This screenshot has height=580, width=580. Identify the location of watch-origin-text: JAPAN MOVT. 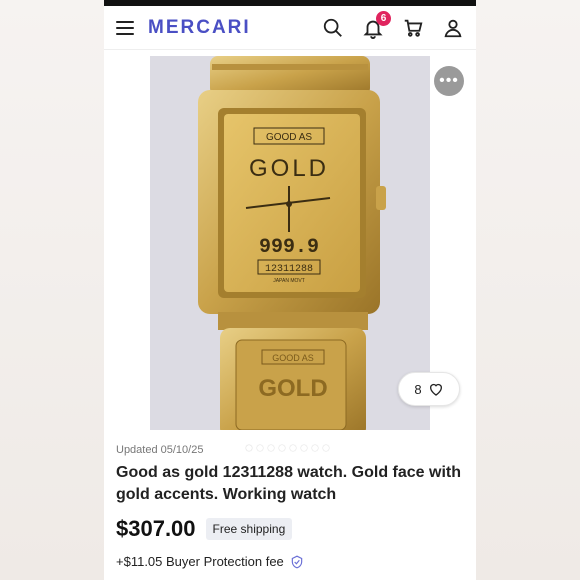
(289, 281).